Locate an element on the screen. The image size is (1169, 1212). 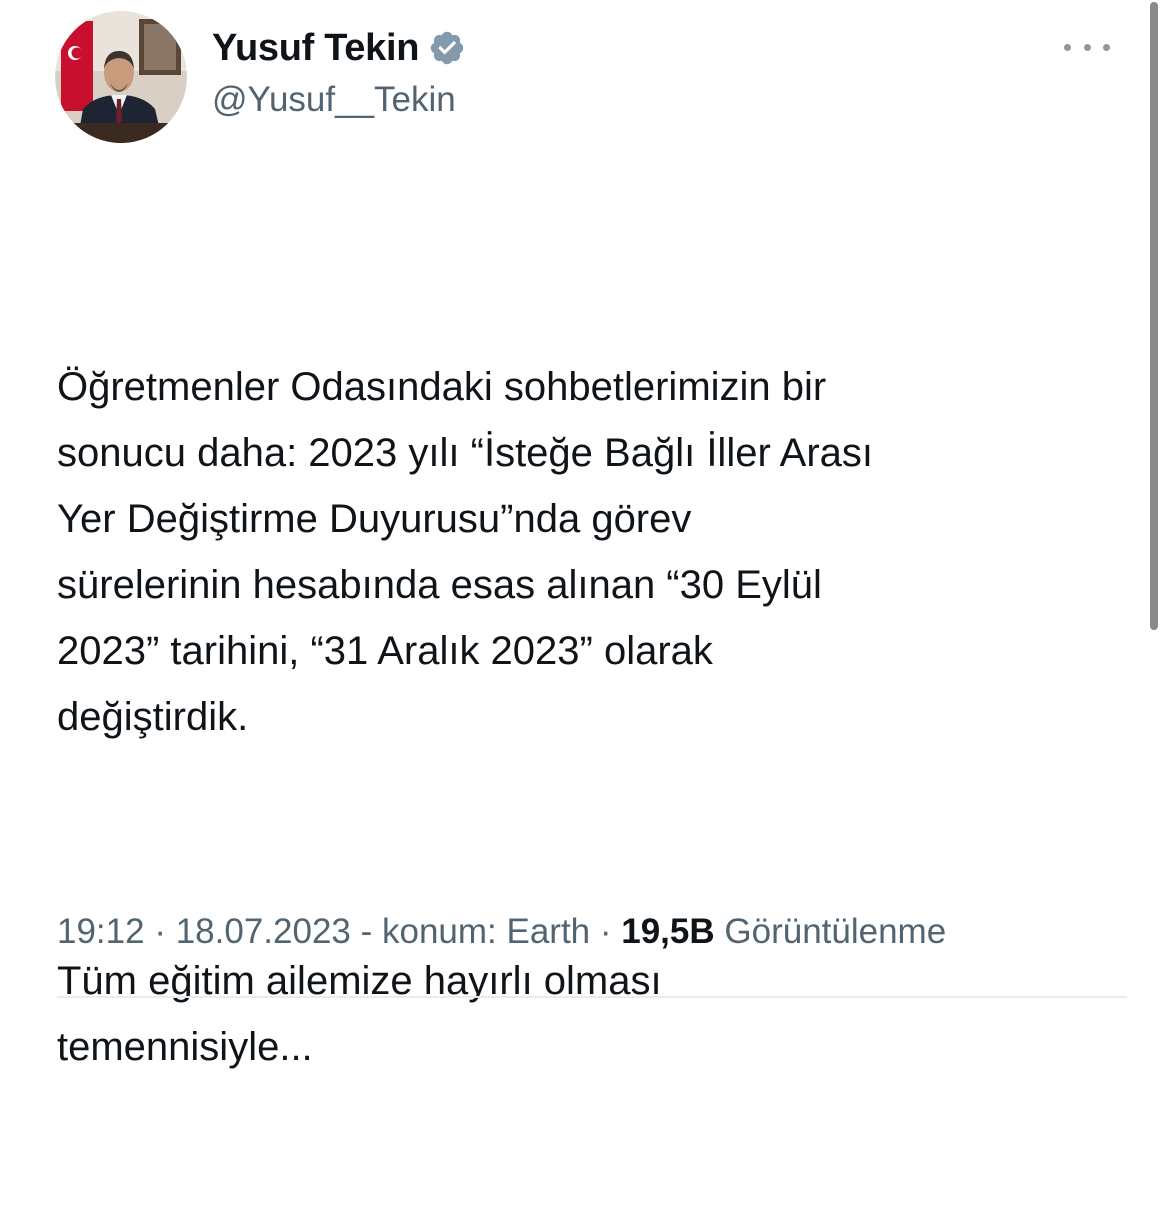
tweet-location: konum: Earth is located at coordinates (486, 931).